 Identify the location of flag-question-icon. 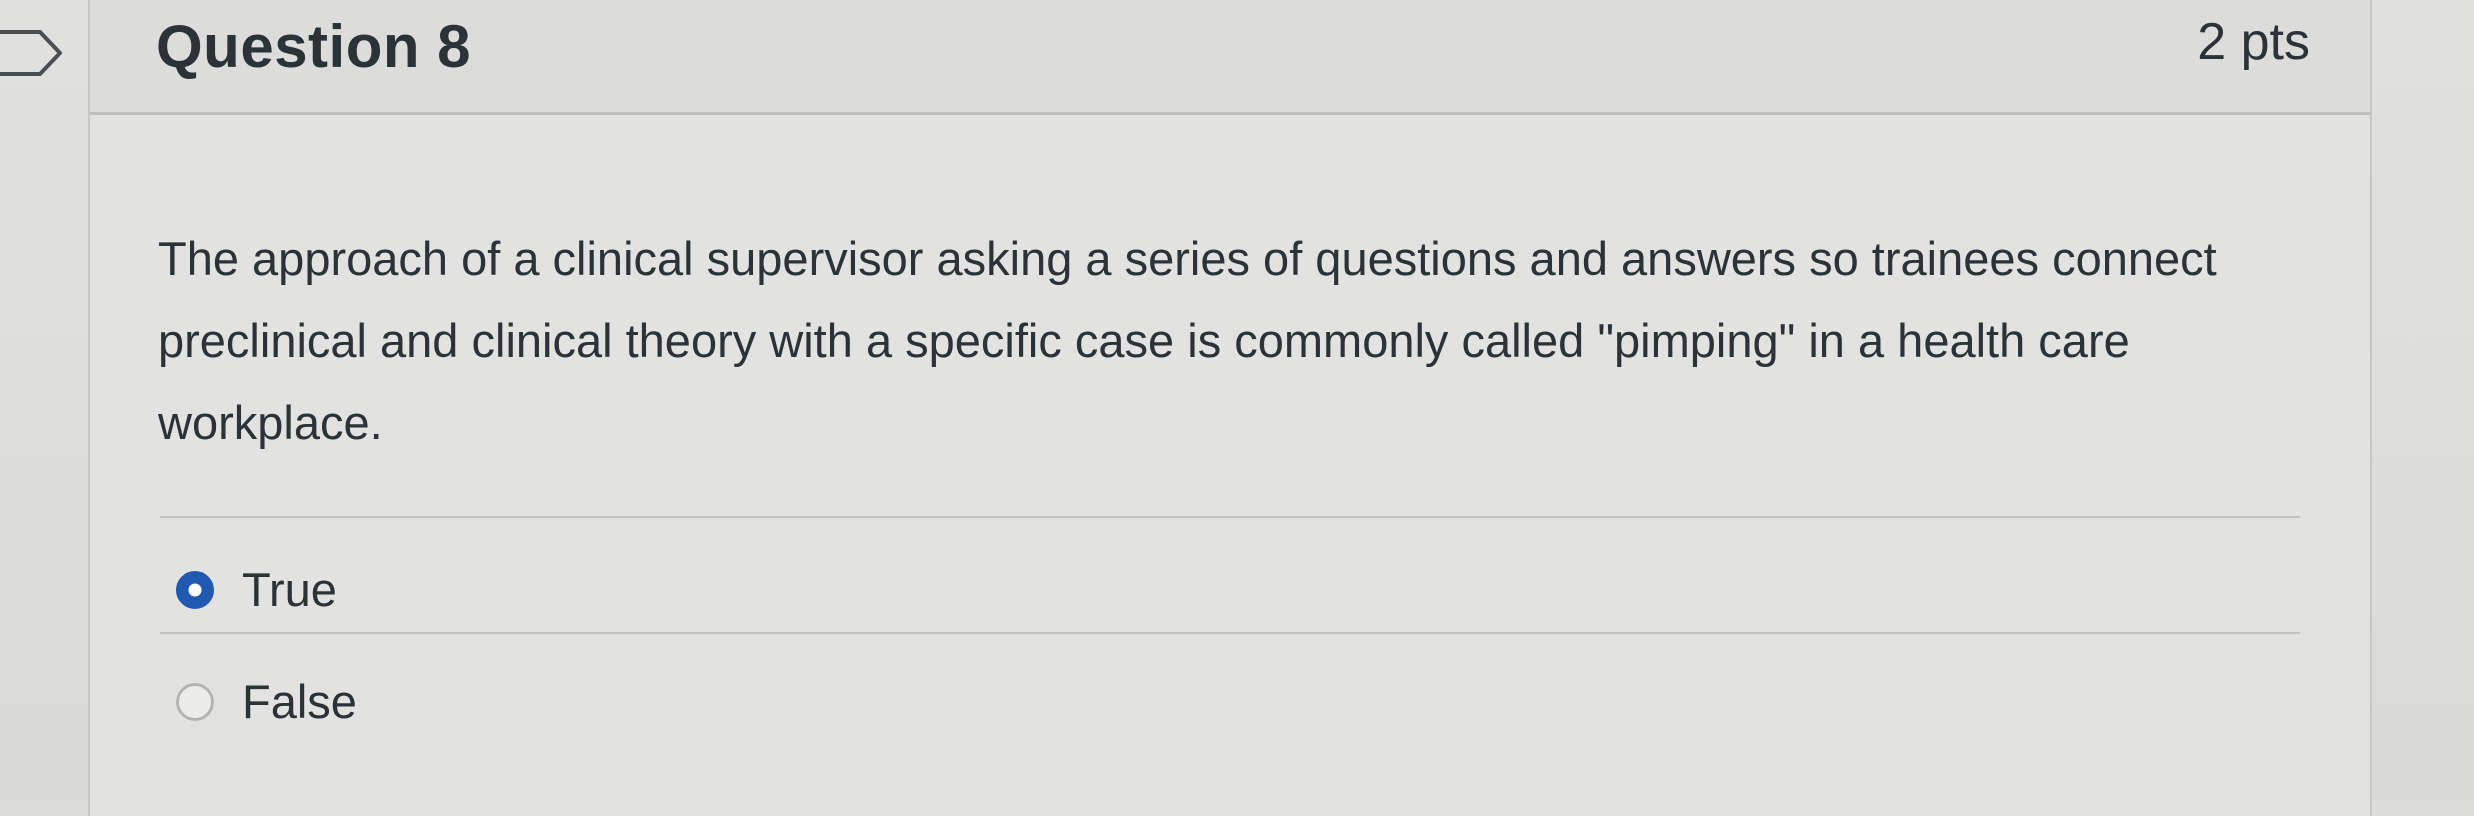
(34, 53).